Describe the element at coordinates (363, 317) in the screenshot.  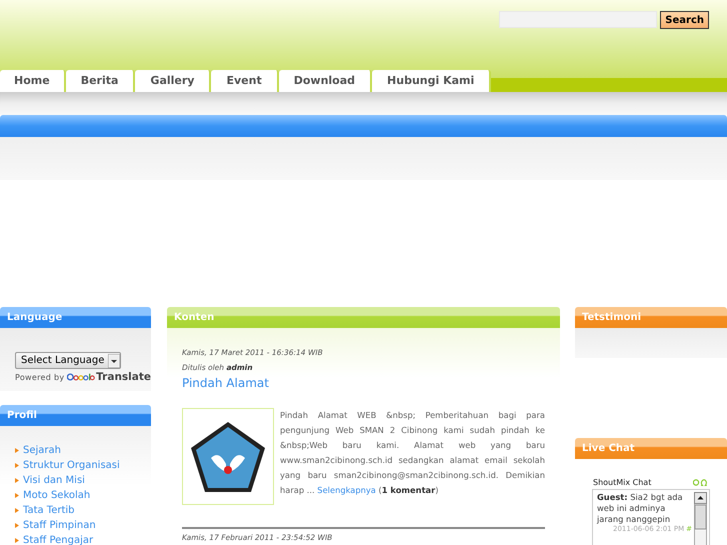
I see `panel-header: Konten` at that location.